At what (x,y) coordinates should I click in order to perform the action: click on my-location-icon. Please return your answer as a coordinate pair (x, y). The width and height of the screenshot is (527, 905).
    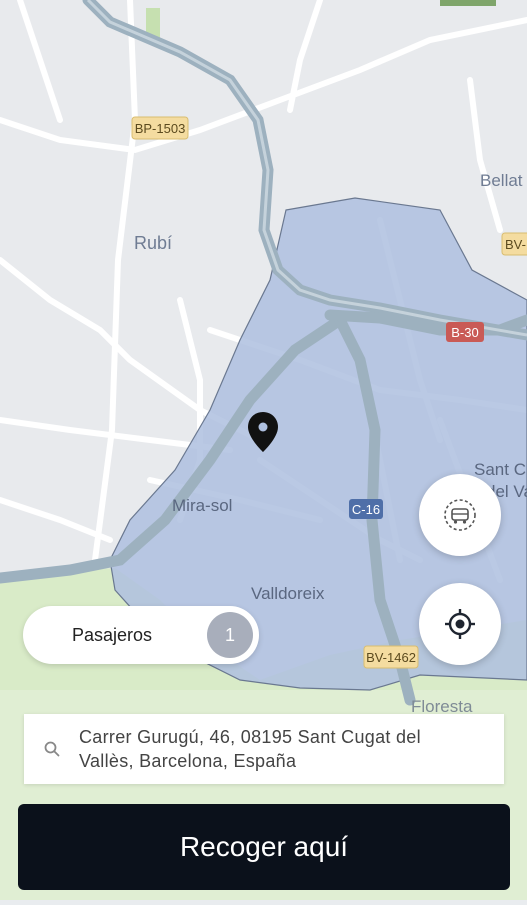
    Looking at the image, I should click on (460, 624).